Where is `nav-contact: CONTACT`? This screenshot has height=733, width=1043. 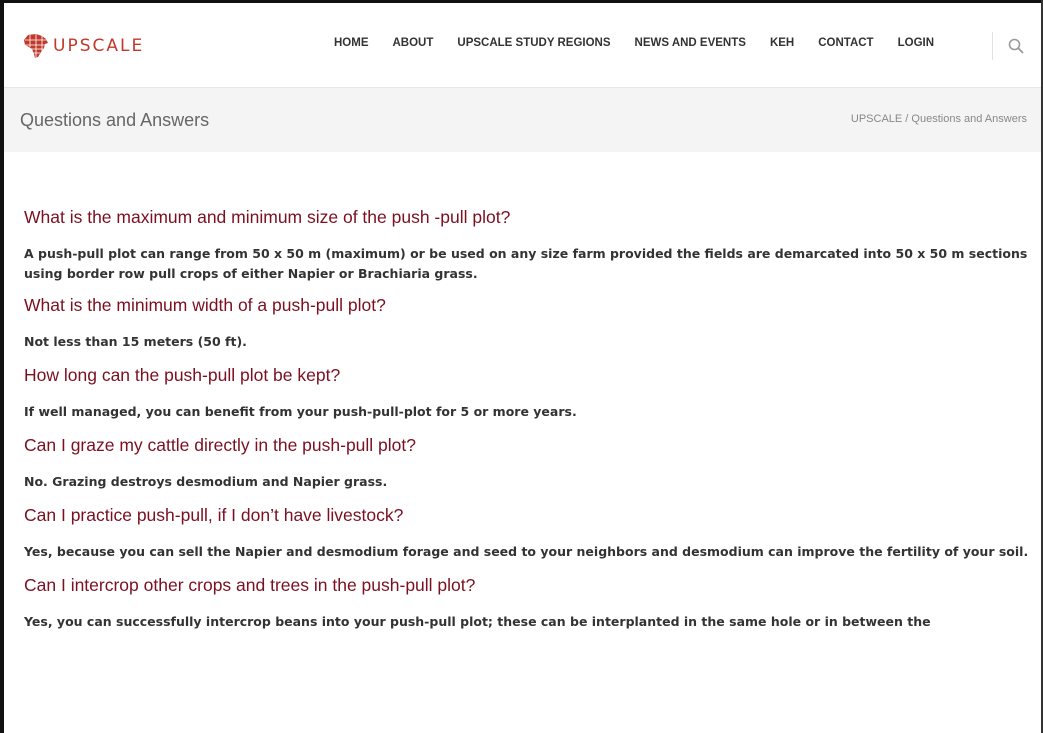 nav-contact: CONTACT is located at coordinates (845, 43).